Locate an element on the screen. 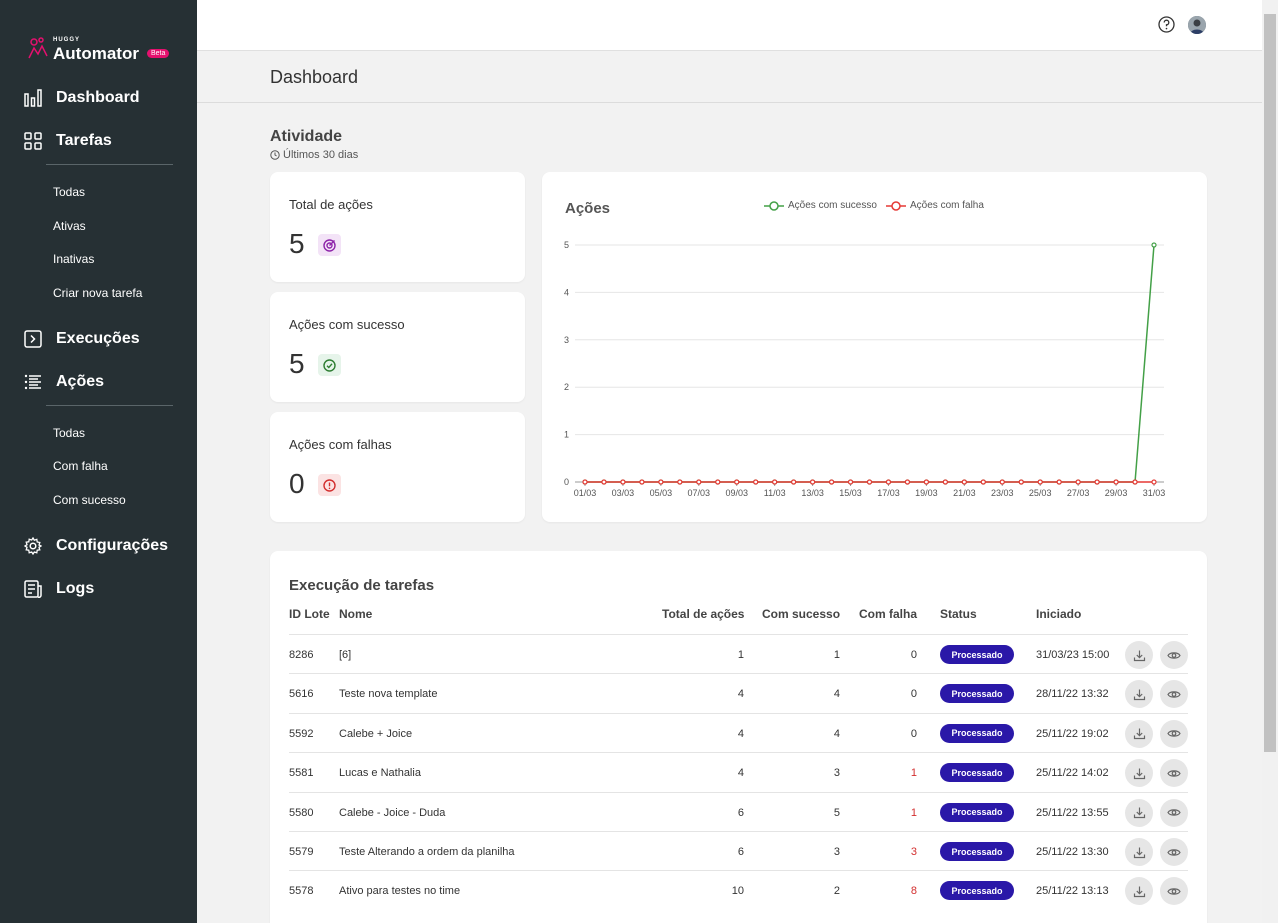 The image size is (1278, 923). cell-id: 5592 is located at coordinates (301, 733).